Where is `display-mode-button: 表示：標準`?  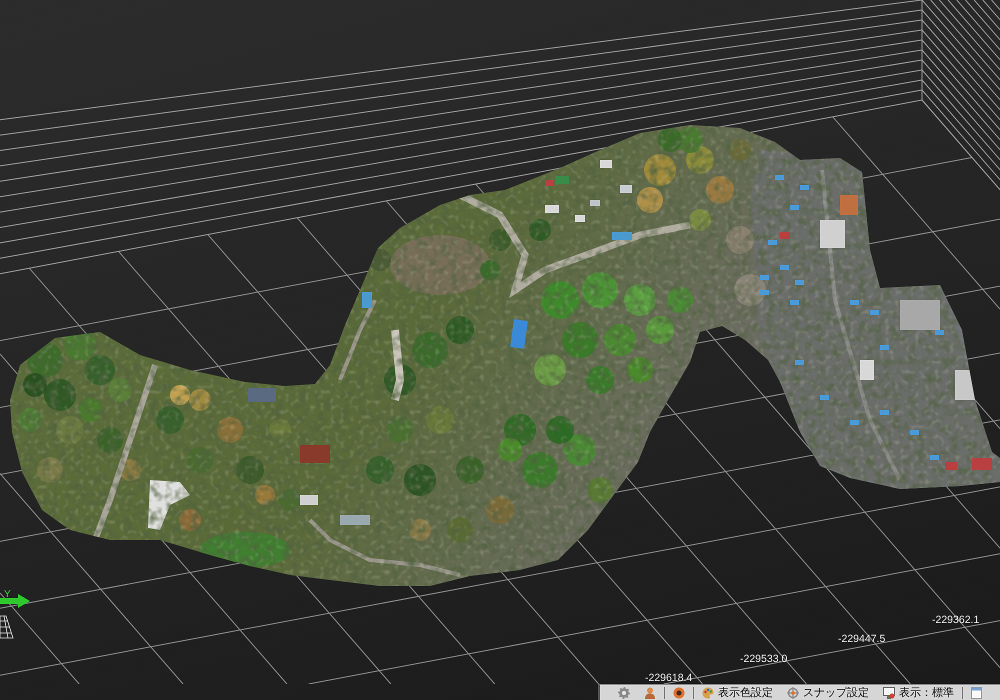 display-mode-button: 表示：標準 is located at coordinates (918, 692).